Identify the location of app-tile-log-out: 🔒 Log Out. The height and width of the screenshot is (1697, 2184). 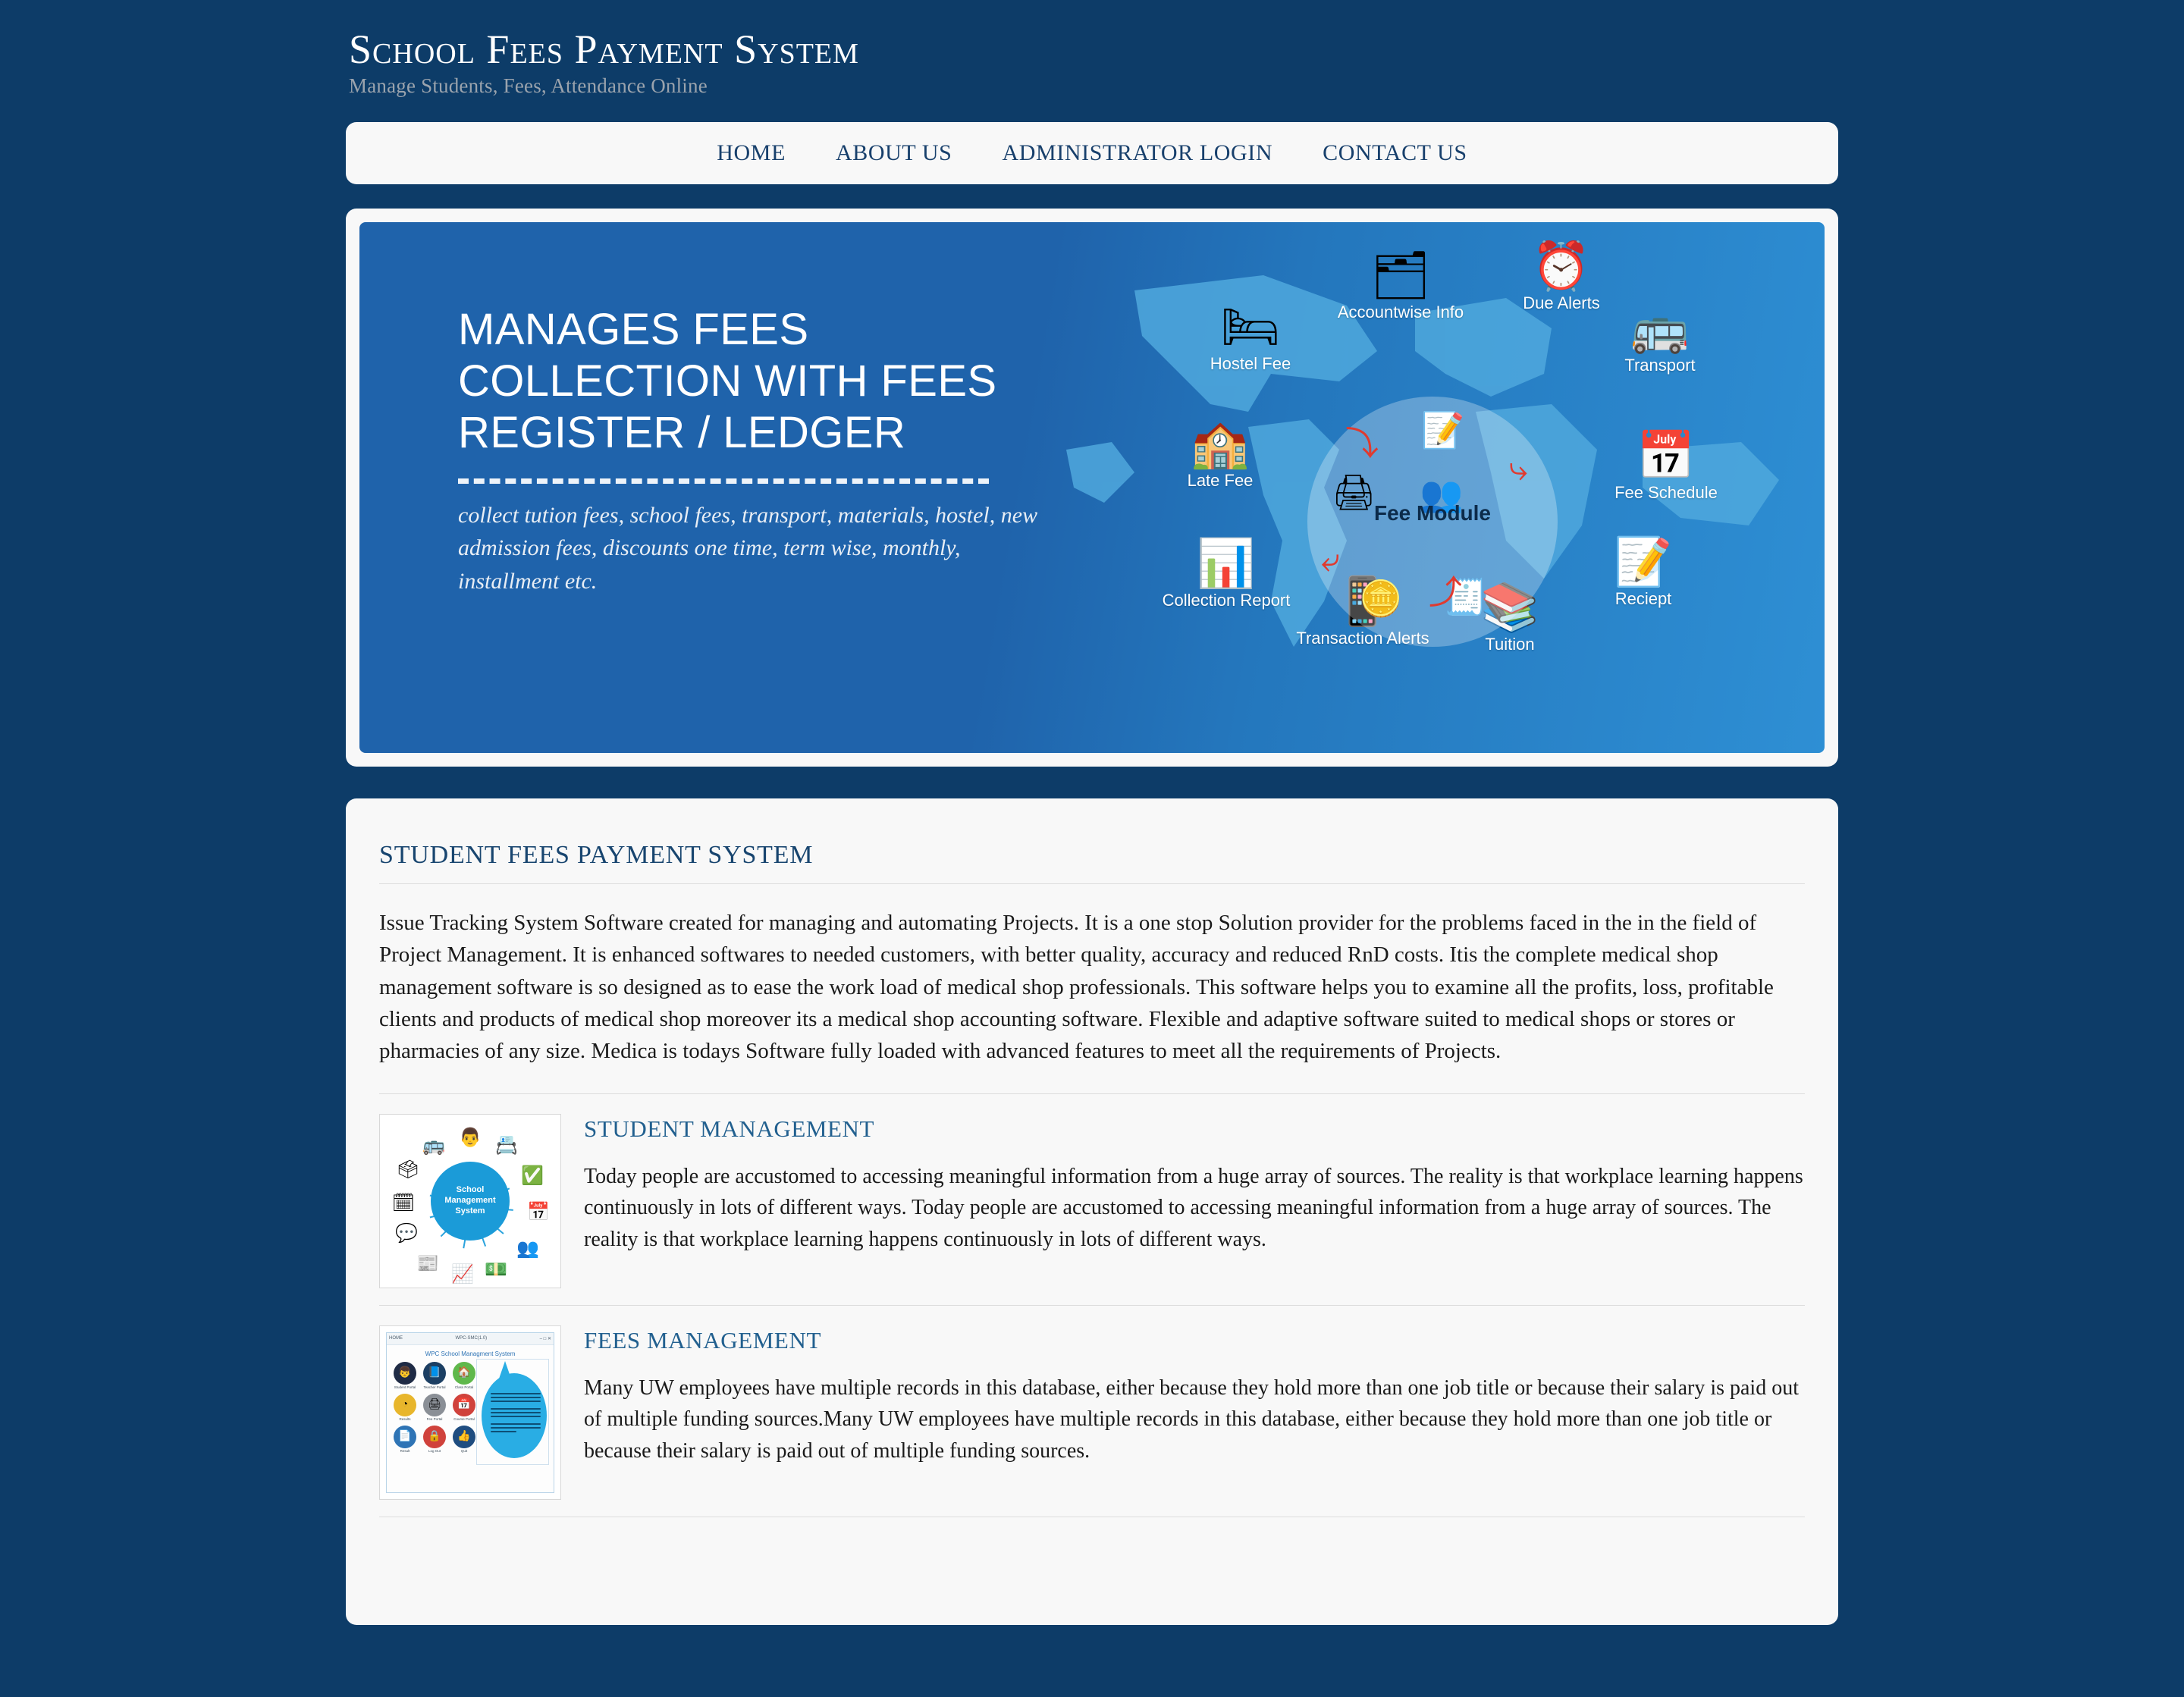
(434, 1439).